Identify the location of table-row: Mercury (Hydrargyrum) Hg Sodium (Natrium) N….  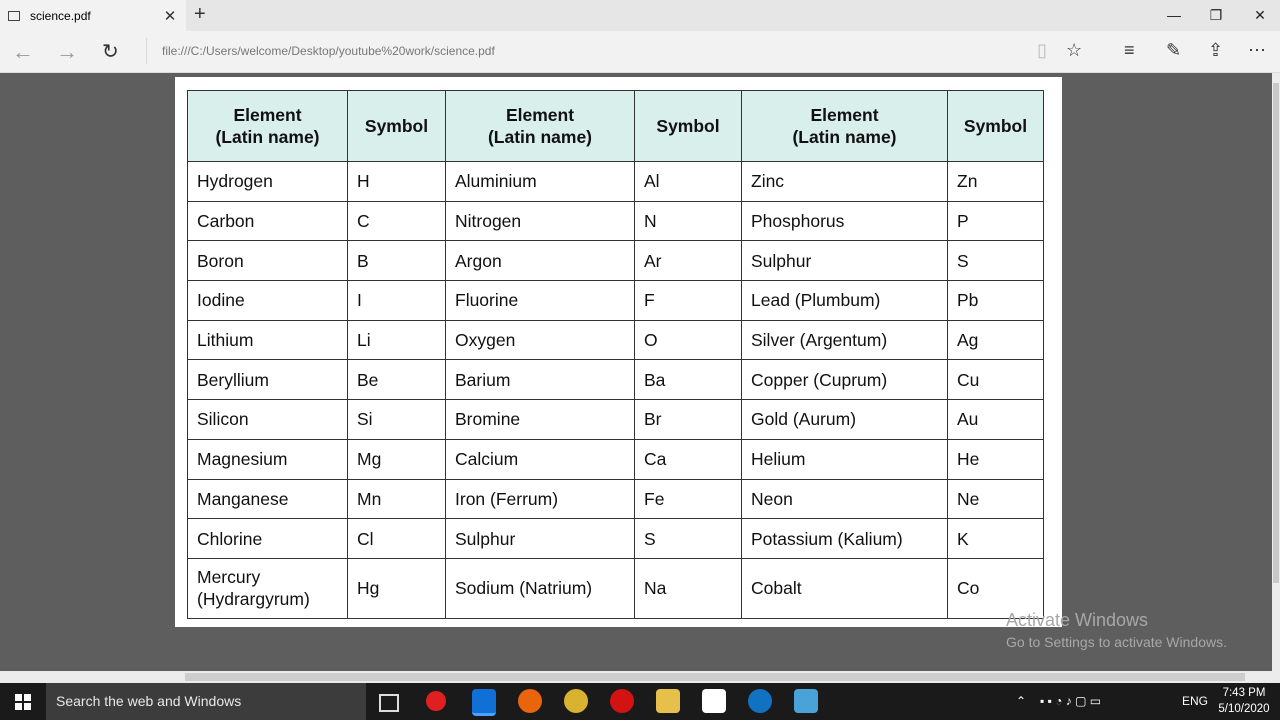
(615, 588).